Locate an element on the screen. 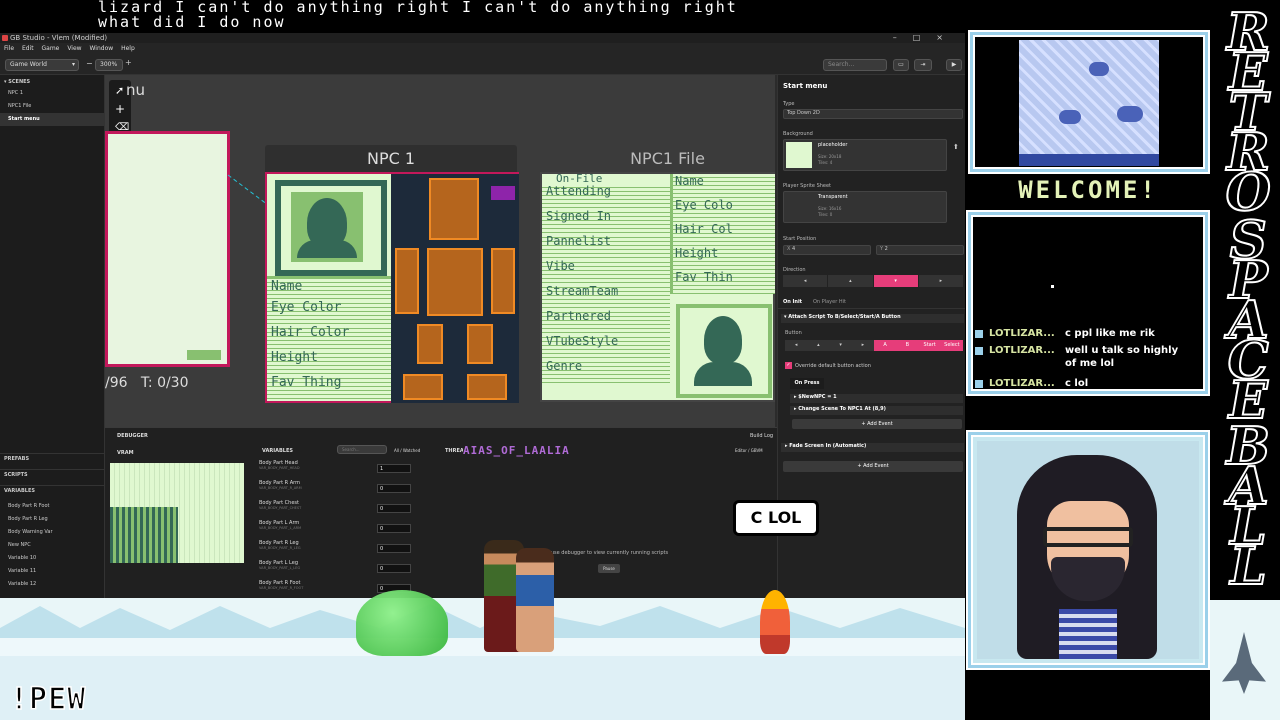  body-part-l-arm is located at coordinates (503, 281).